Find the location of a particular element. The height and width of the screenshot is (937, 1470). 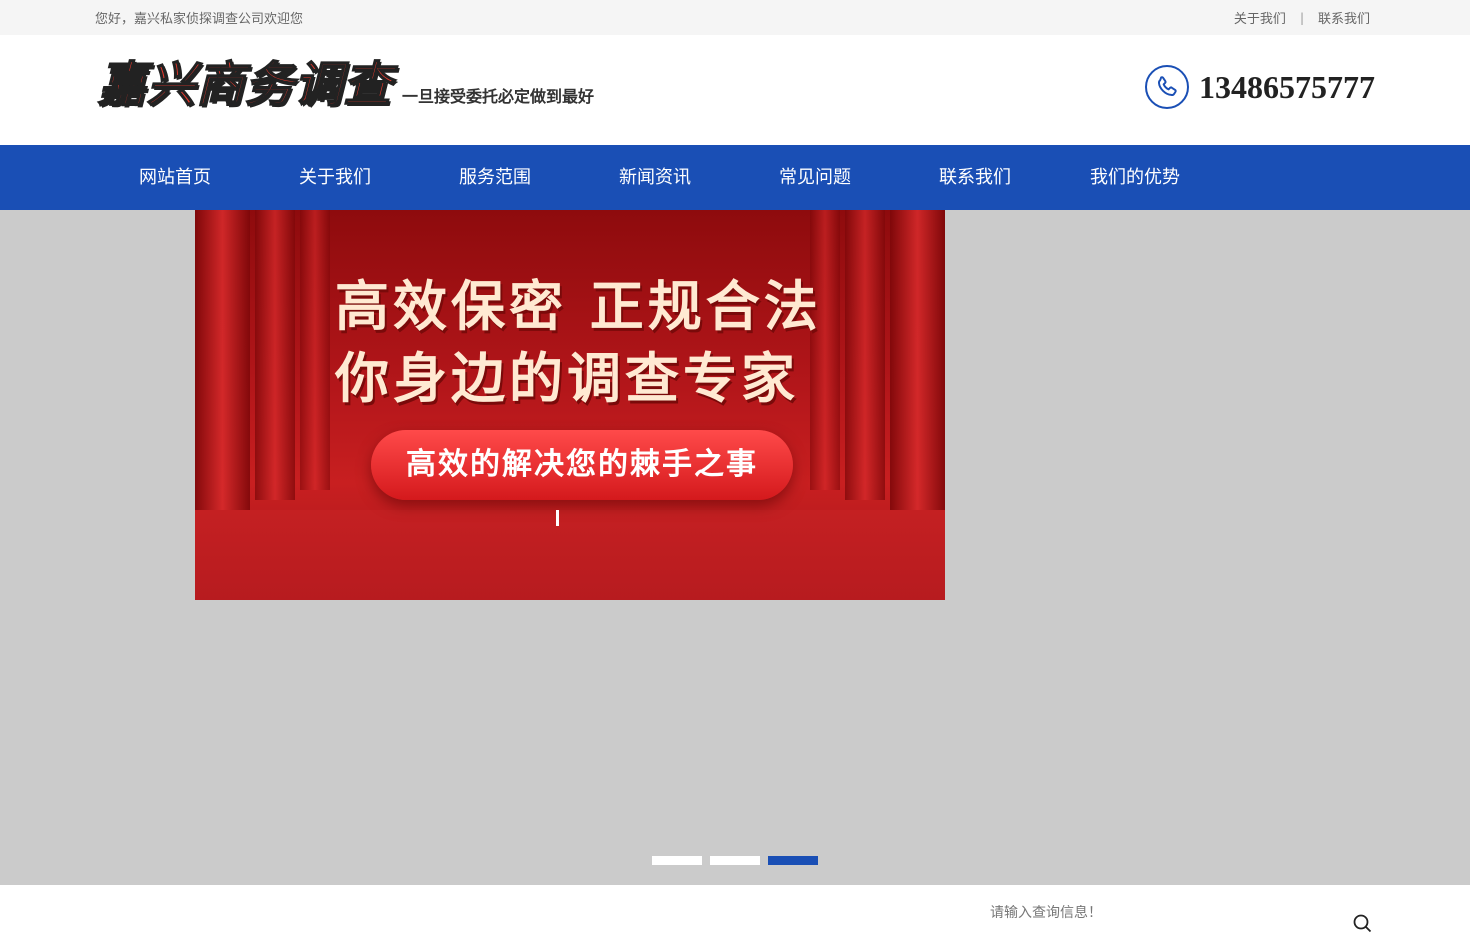

top-link-contact: 联系我们 is located at coordinates (1344, 17).